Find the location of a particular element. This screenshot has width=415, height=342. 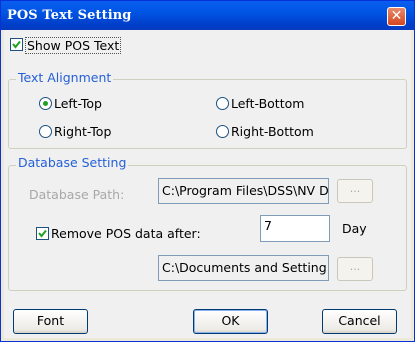

radio-left-bottom-label: Left-Bottom is located at coordinates (267, 103).